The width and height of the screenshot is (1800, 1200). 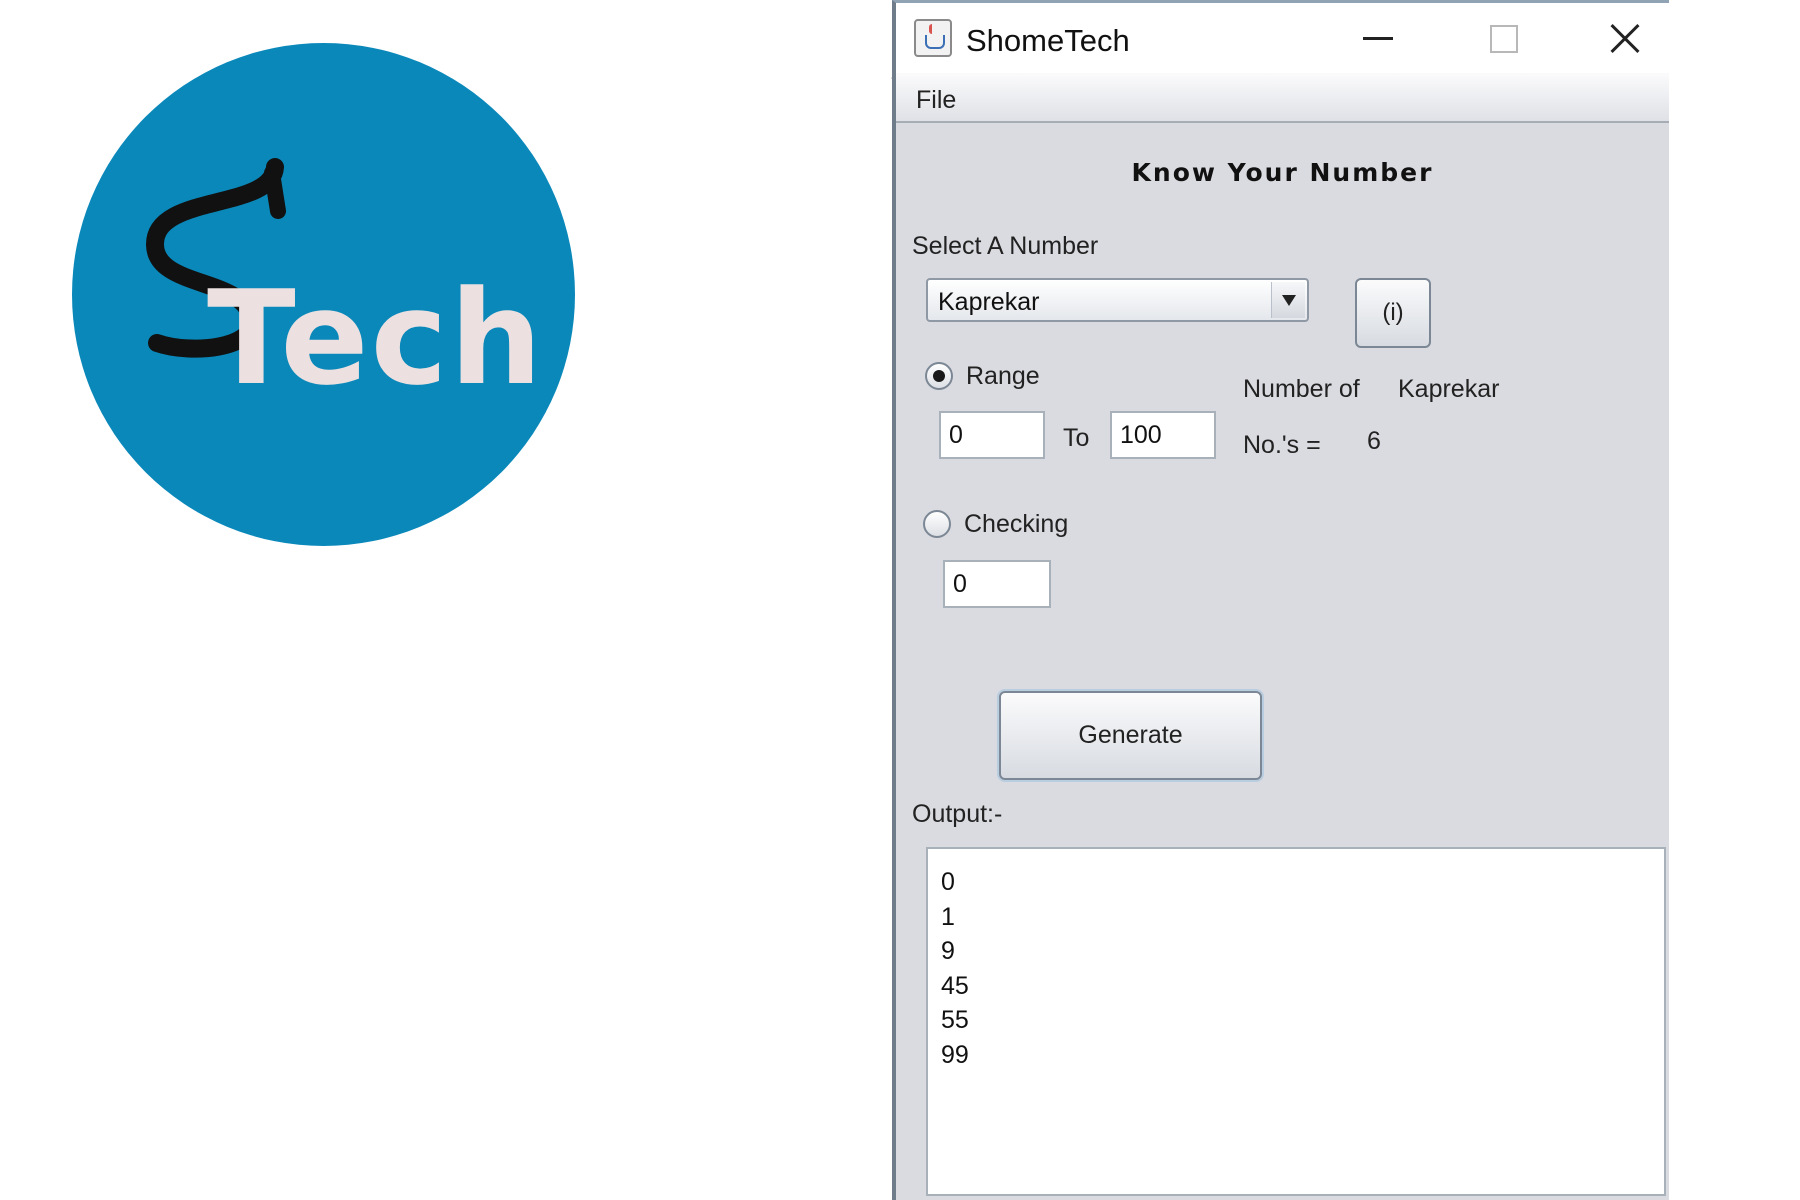 What do you see at coordinates (1282, 98) in the screenshot?
I see `menu-bar: File` at bounding box center [1282, 98].